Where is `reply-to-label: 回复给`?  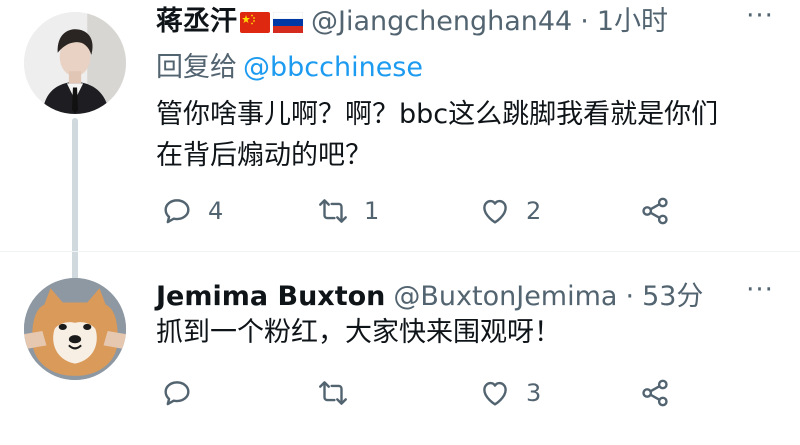
reply-to-label: 回复给 is located at coordinates (196, 67).